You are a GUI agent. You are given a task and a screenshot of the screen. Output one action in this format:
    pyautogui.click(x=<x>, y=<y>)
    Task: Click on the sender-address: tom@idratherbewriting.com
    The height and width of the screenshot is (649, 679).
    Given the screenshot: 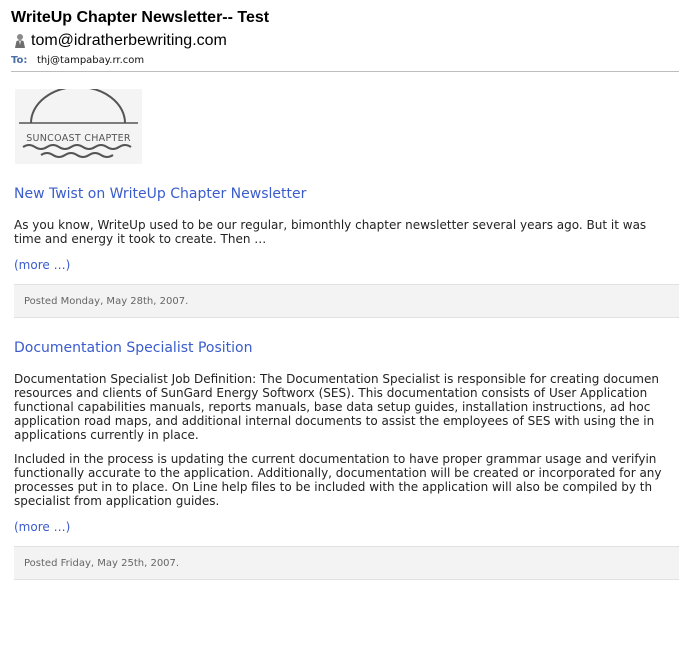 What is the action you would take?
    pyautogui.click(x=129, y=41)
    